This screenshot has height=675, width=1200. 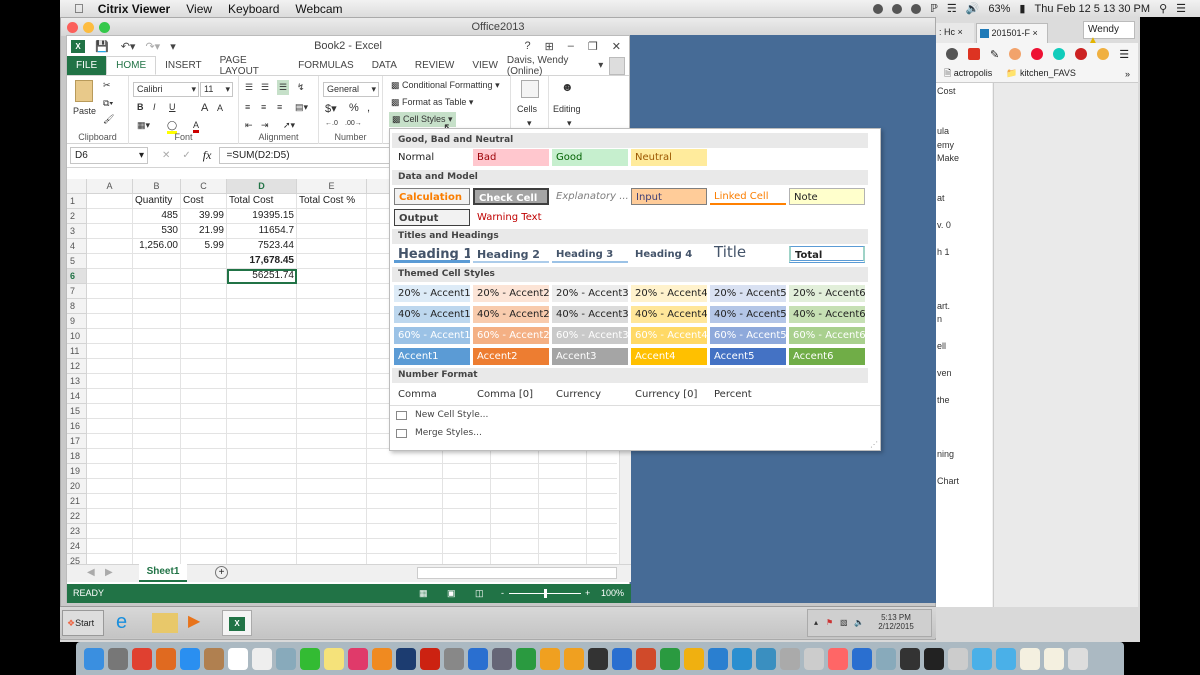 I want to click on row-header: 3, so click(x=77, y=231).